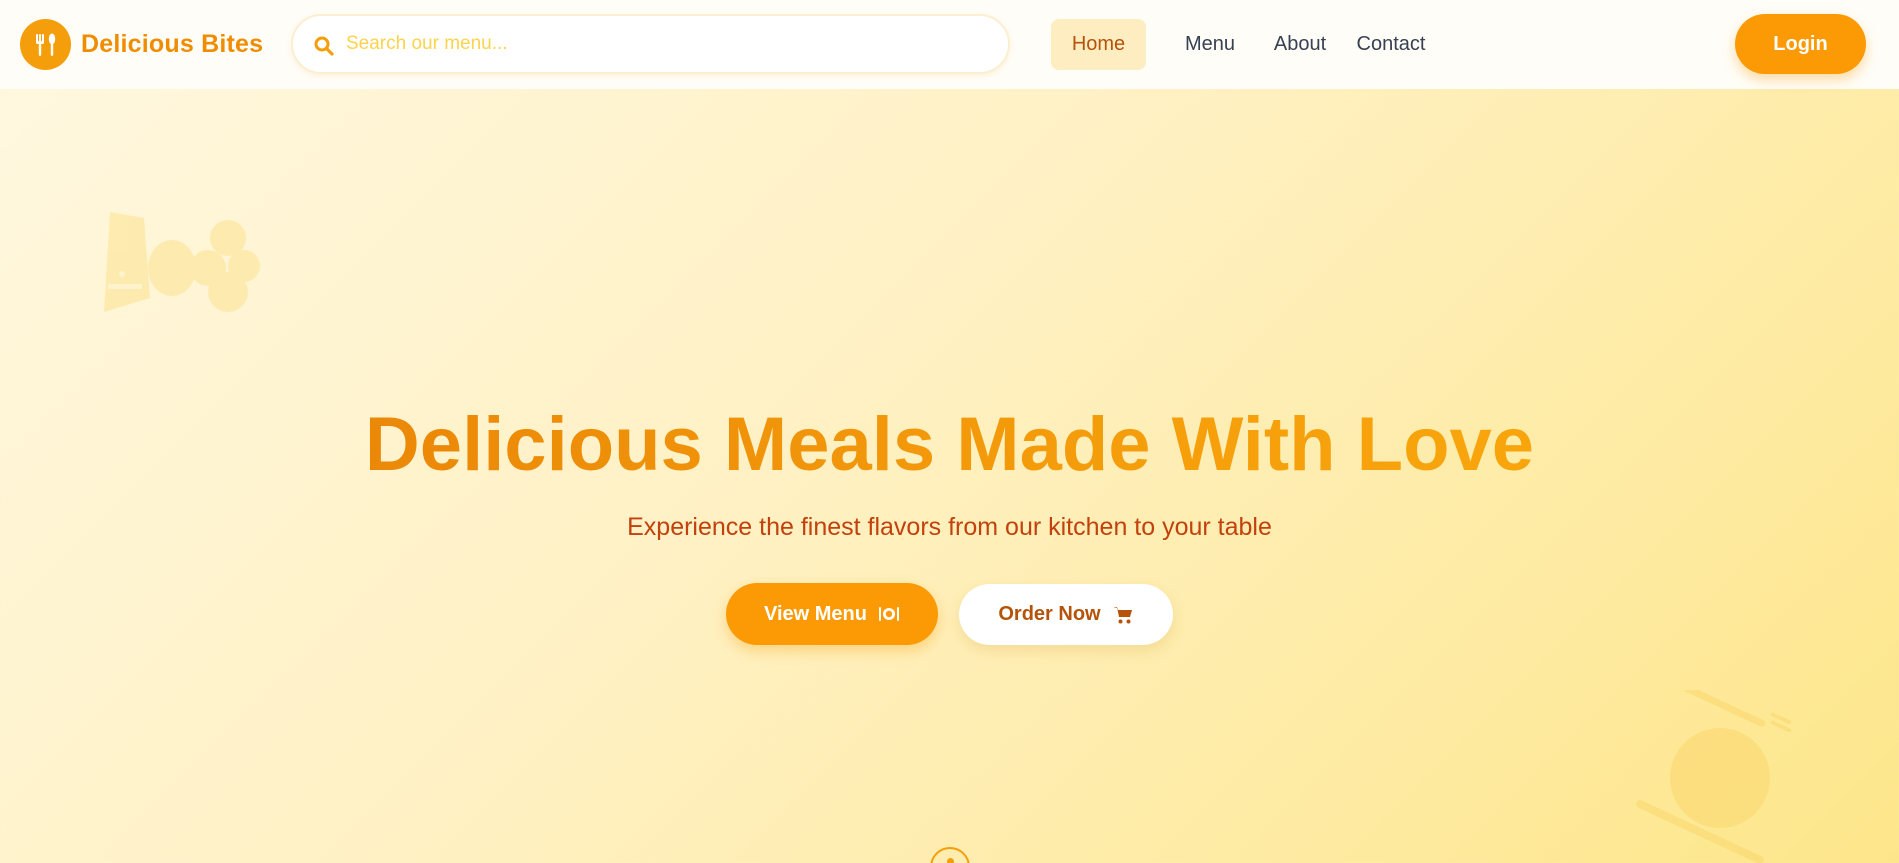  I want to click on plate-utensils-icon, so click(889, 614).